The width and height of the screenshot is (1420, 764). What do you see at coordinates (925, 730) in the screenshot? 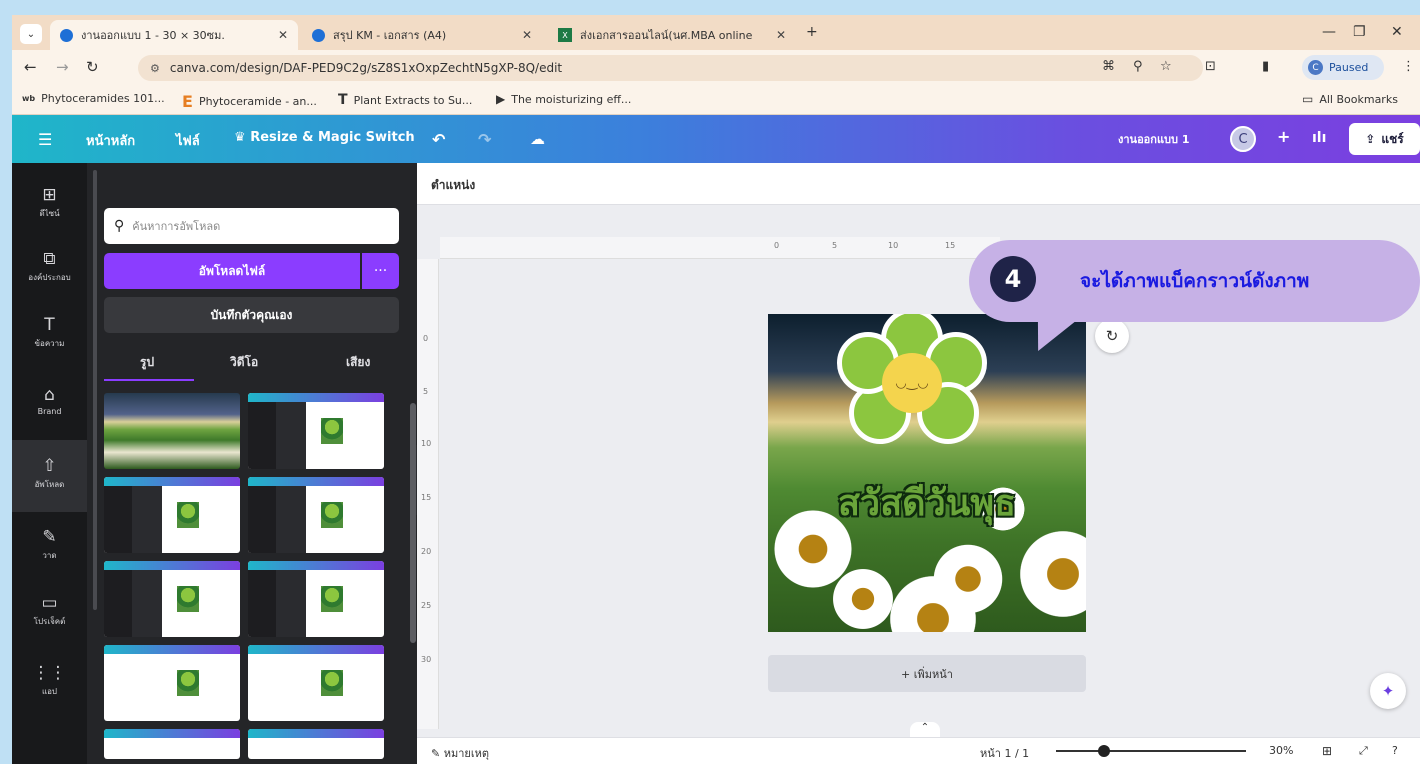
I see `show-pages-chevron-icon: ⌃` at bounding box center [925, 730].